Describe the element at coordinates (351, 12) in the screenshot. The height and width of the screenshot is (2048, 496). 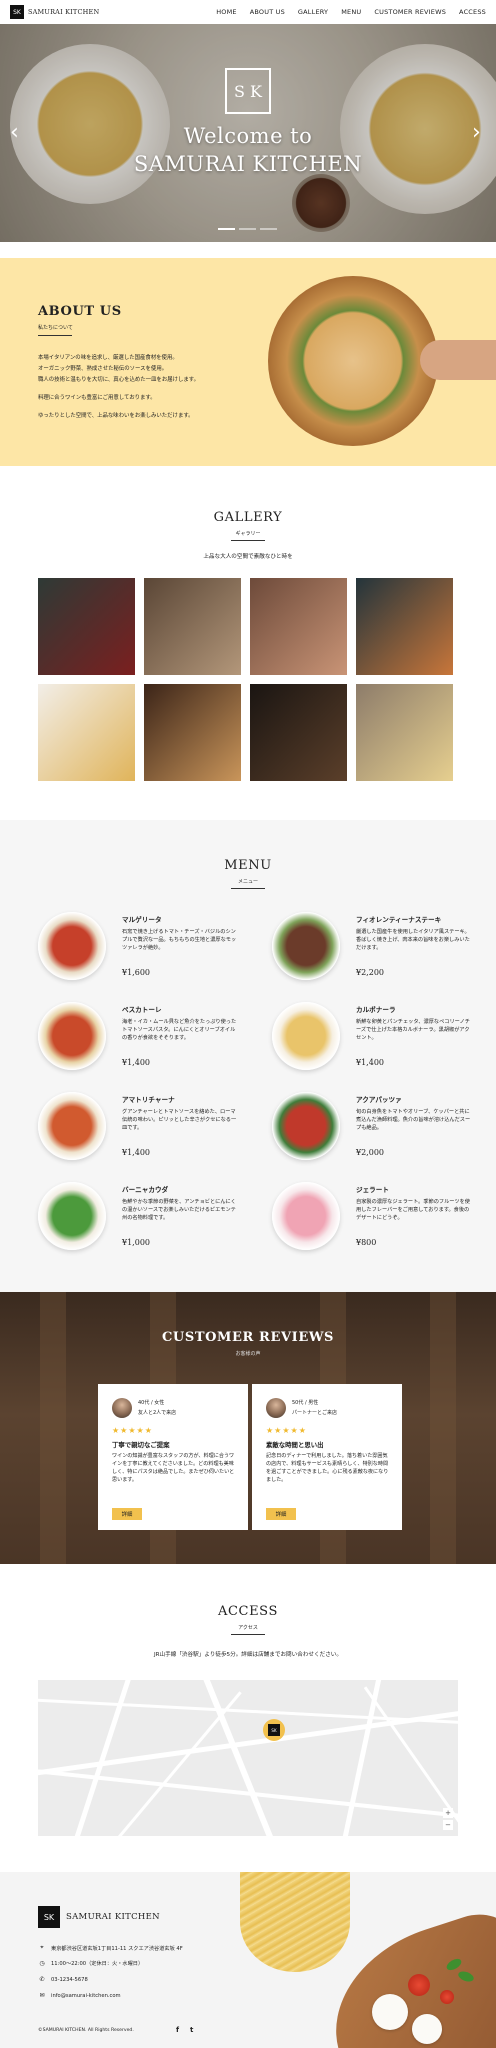
I see `nav-menu: MENU` at that location.